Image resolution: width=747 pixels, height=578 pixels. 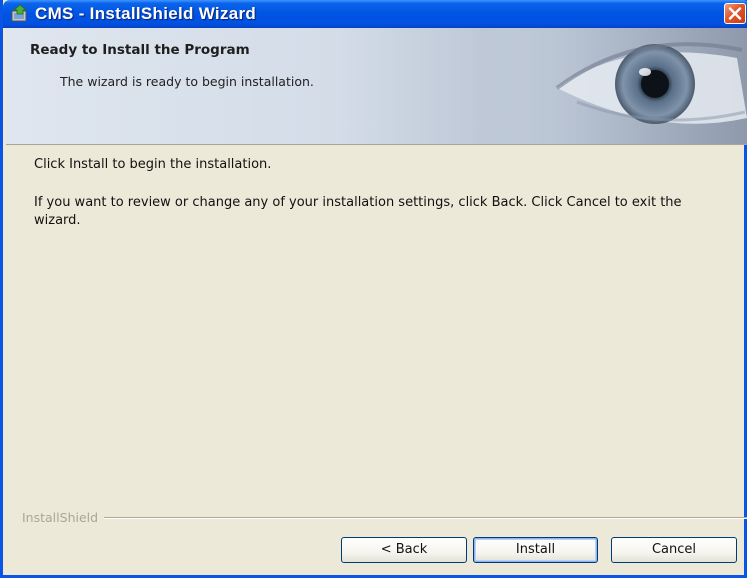 What do you see at coordinates (404, 550) in the screenshot?
I see `back-button: < Back` at bounding box center [404, 550].